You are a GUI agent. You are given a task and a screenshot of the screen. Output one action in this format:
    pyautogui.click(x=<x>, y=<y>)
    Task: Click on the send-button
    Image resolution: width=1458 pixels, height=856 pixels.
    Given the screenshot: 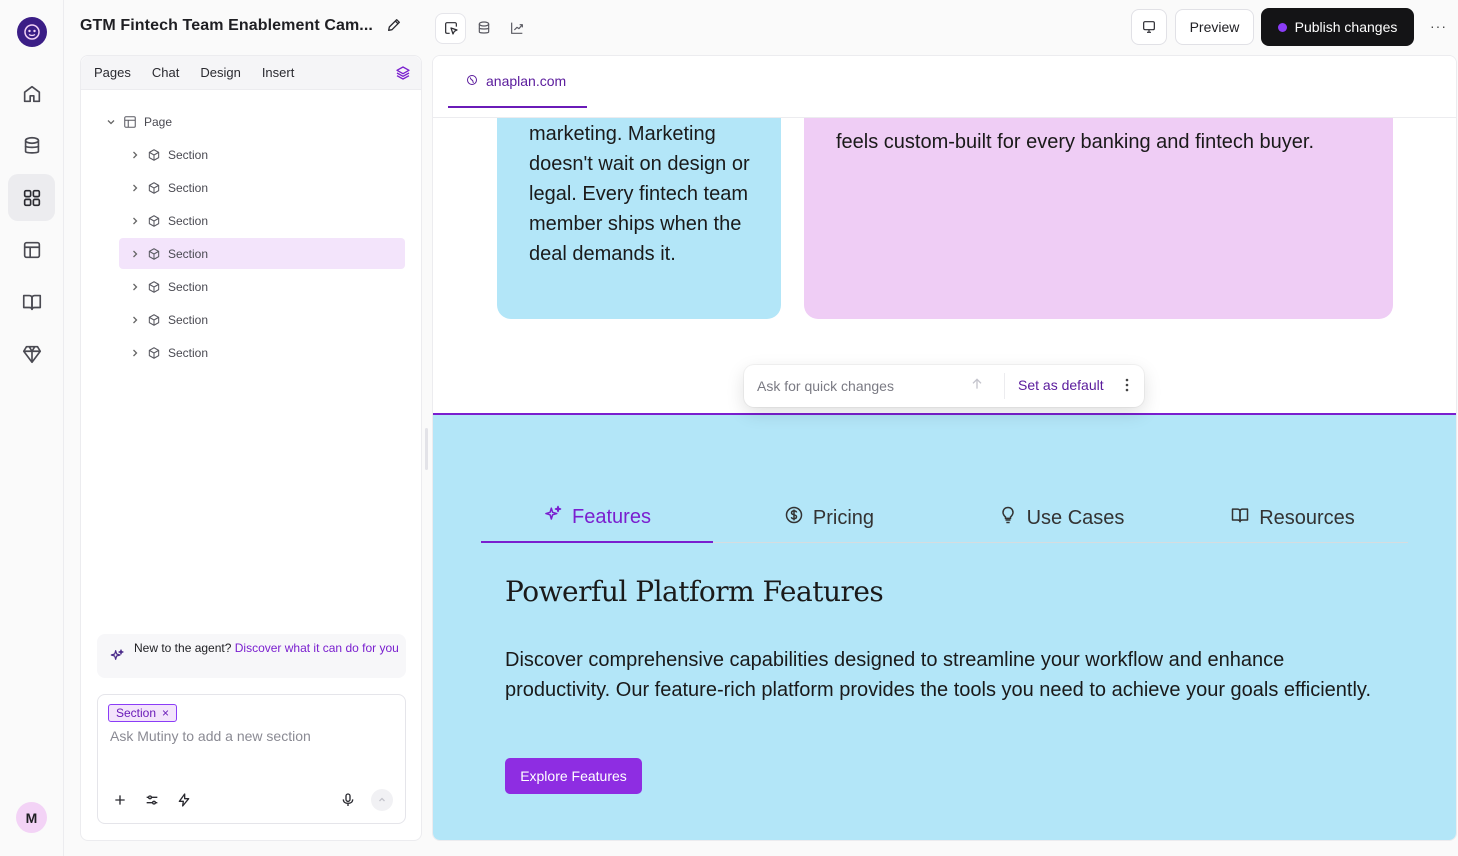 What is the action you would take?
    pyautogui.click(x=382, y=800)
    